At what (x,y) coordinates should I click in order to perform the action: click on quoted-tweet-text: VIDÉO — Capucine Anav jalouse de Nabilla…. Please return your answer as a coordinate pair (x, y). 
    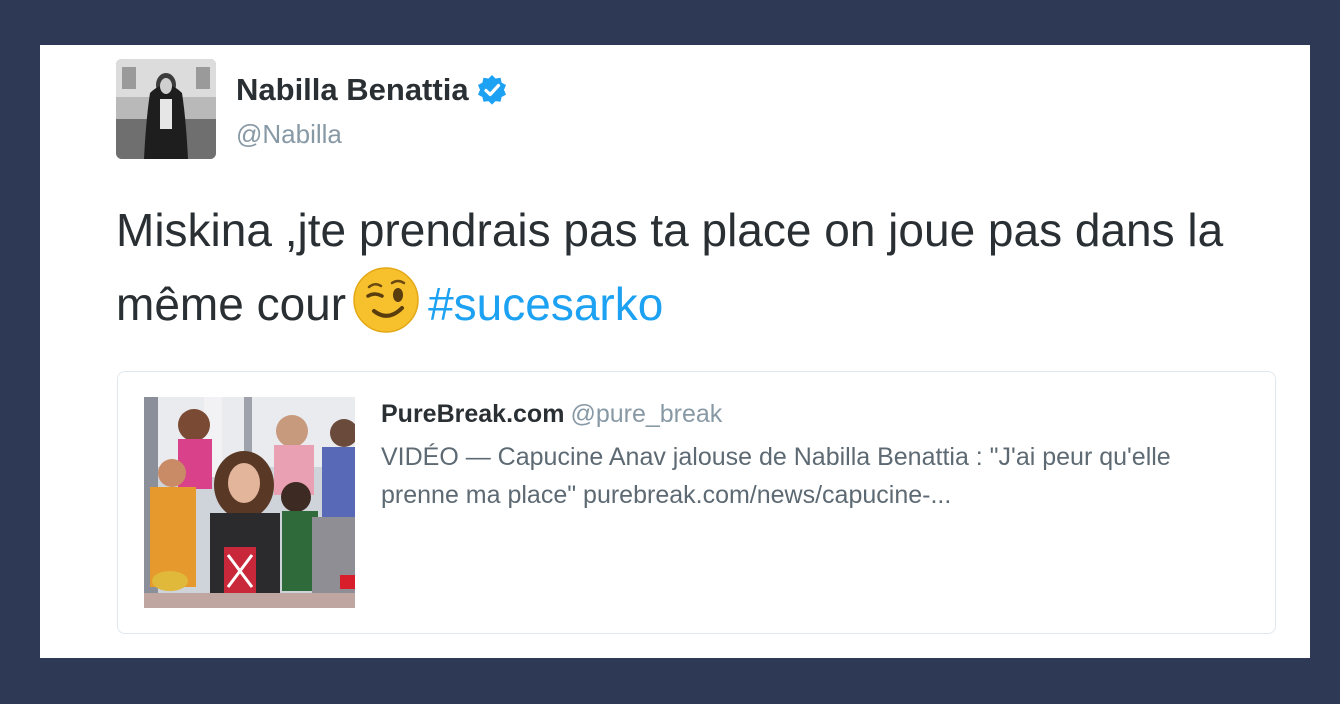
    Looking at the image, I should click on (776, 476).